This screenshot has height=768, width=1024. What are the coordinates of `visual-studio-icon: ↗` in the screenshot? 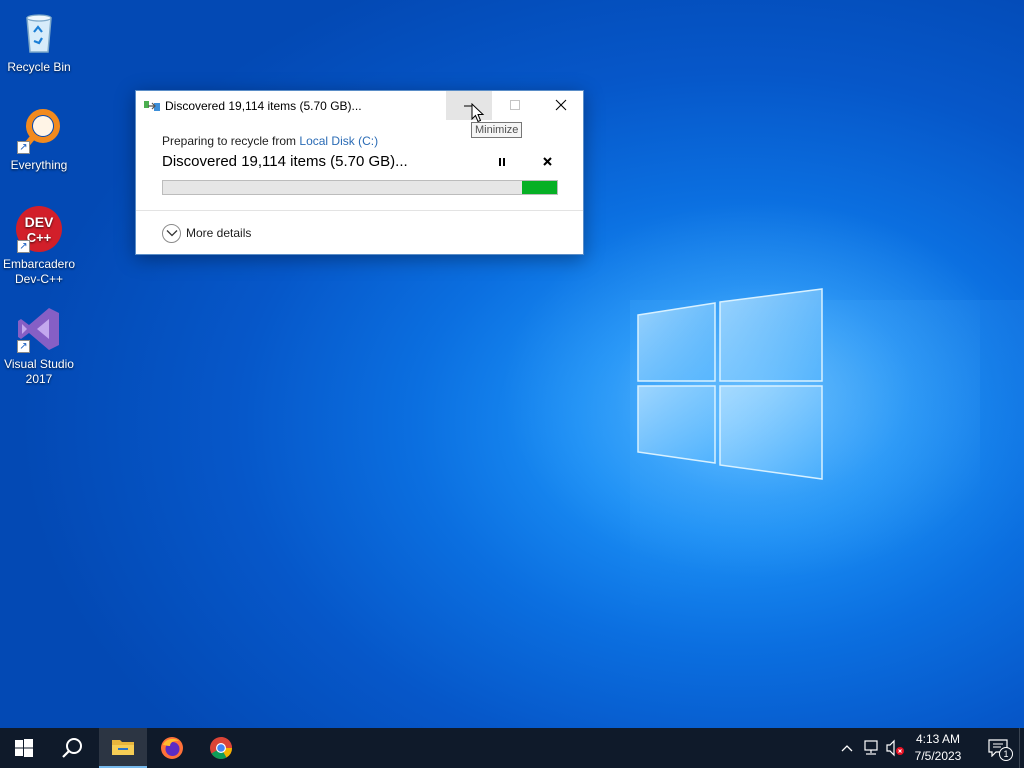 It's located at (39, 329).